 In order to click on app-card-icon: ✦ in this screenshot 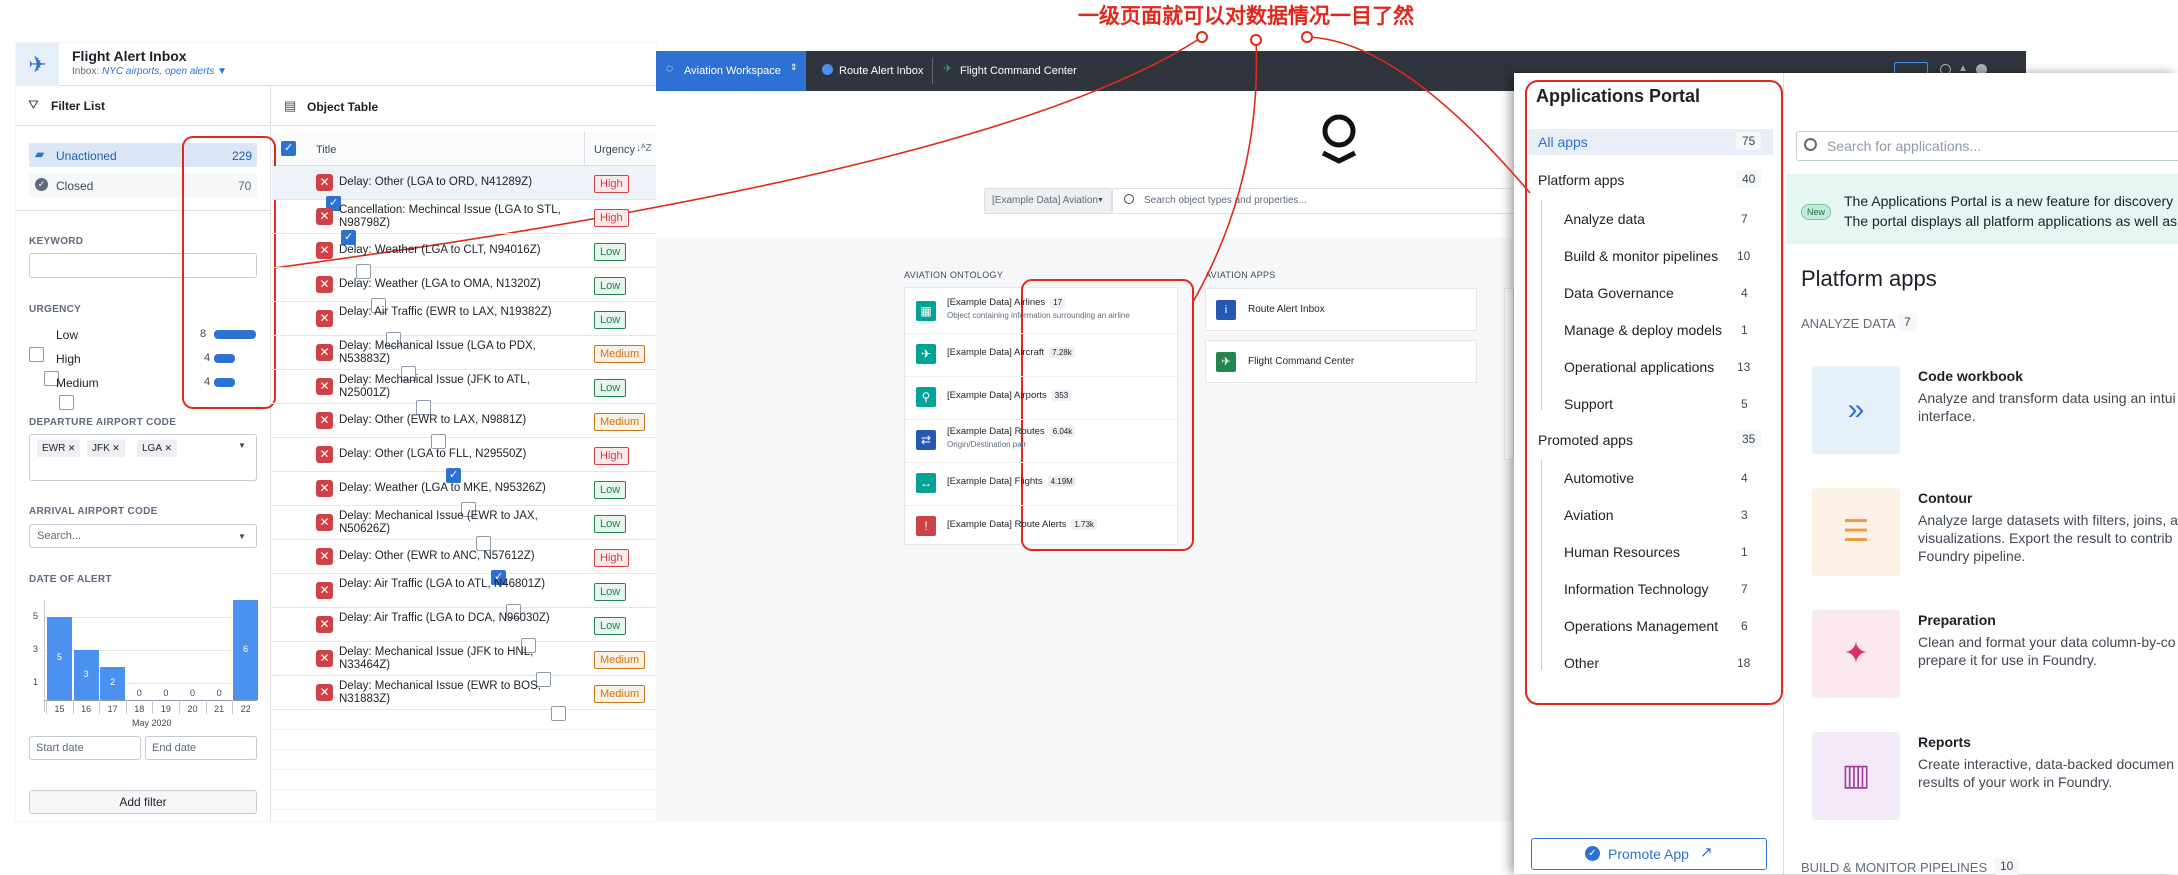, I will do `click(1856, 654)`.